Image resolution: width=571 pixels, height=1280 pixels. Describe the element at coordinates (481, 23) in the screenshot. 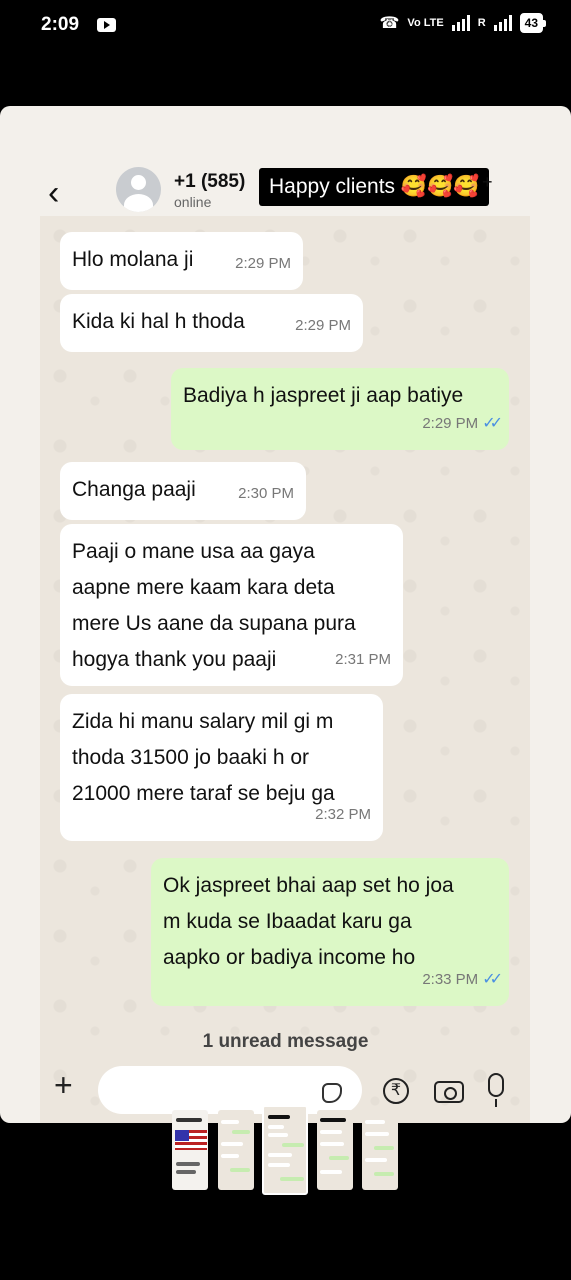

I see `roaming-label: R` at that location.